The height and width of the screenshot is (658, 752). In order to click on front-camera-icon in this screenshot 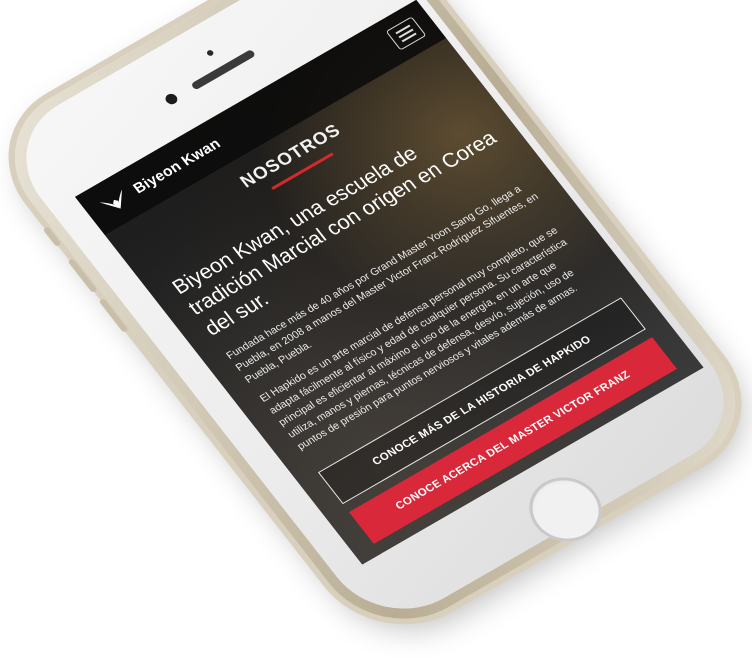, I will do `click(171, 99)`.